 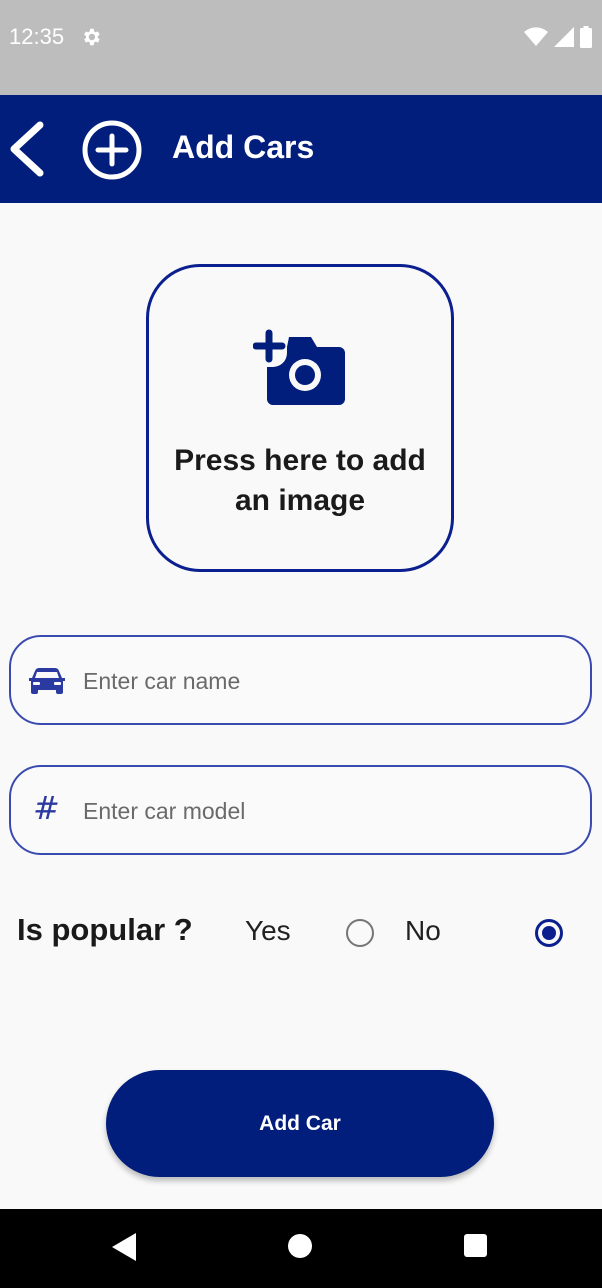 What do you see at coordinates (37, 36) in the screenshot?
I see `status-time: 12:35` at bounding box center [37, 36].